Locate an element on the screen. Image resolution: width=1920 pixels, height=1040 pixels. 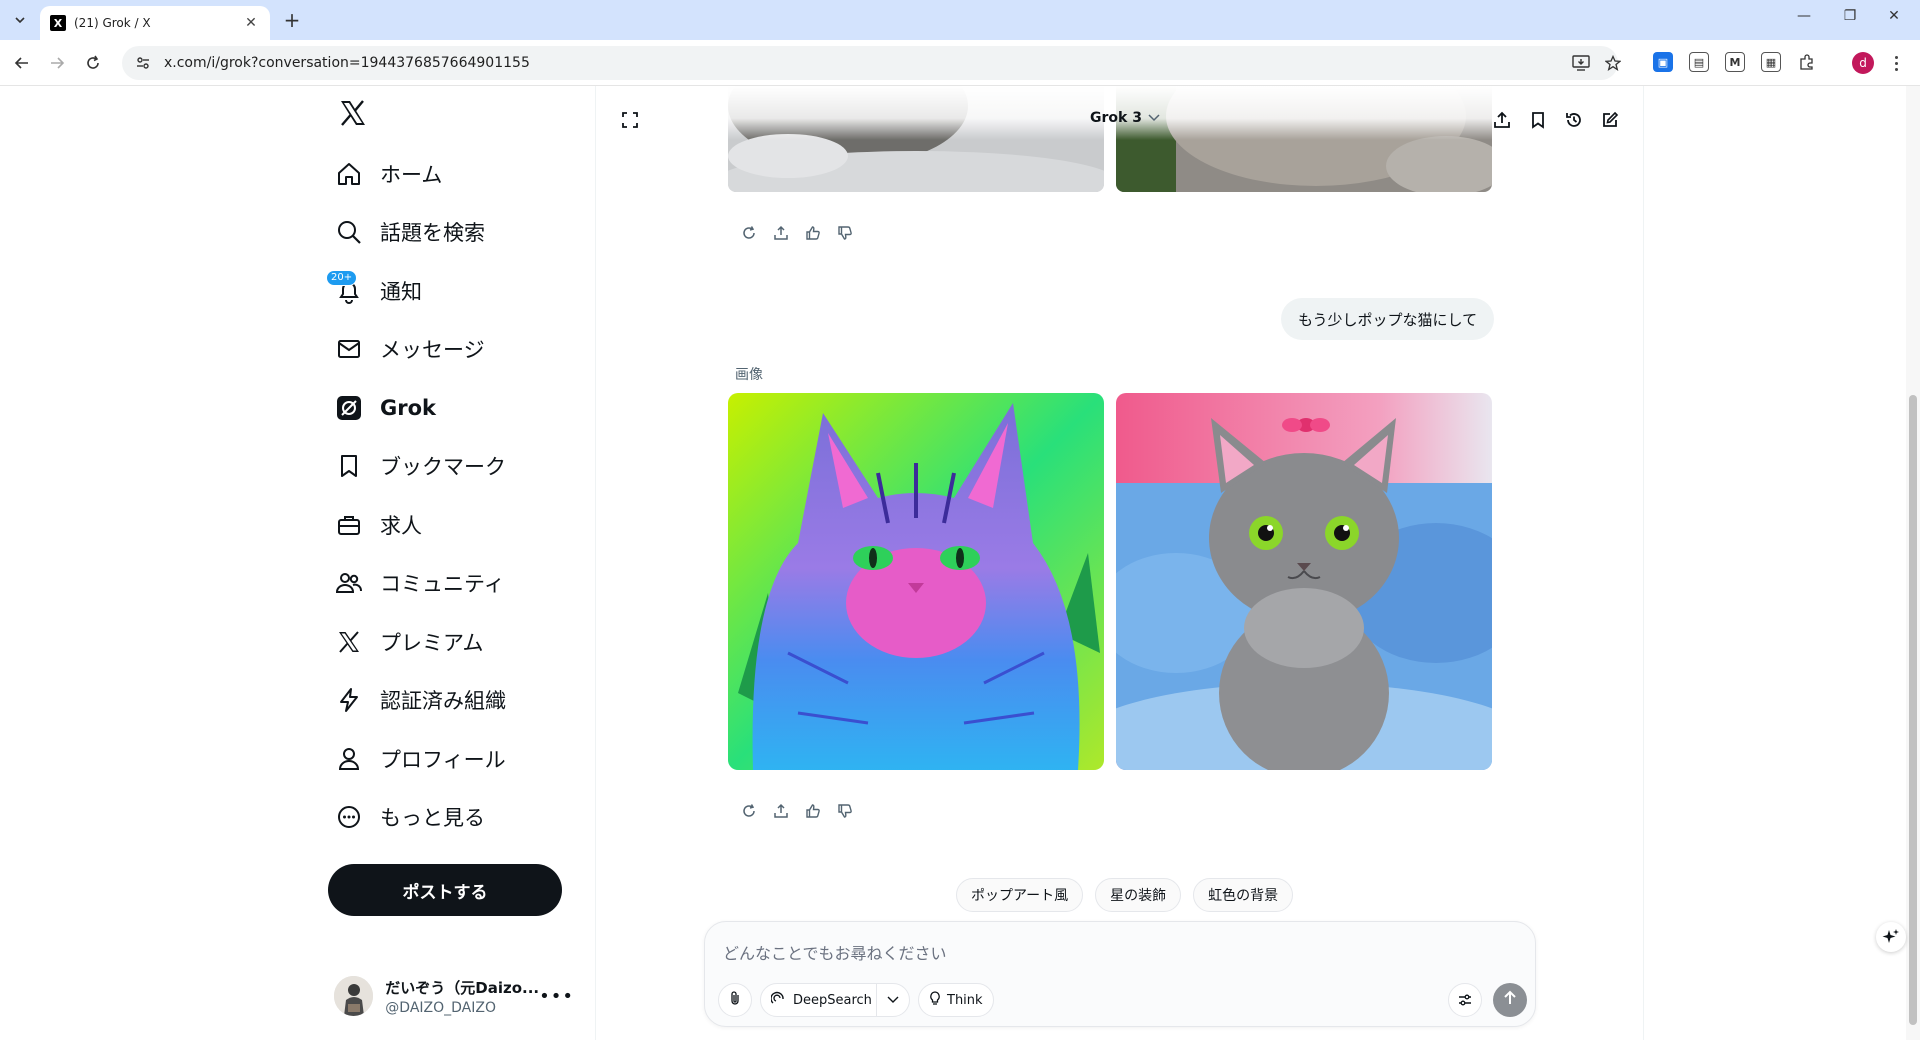
arrow-up-icon is located at coordinates (1510, 1000).